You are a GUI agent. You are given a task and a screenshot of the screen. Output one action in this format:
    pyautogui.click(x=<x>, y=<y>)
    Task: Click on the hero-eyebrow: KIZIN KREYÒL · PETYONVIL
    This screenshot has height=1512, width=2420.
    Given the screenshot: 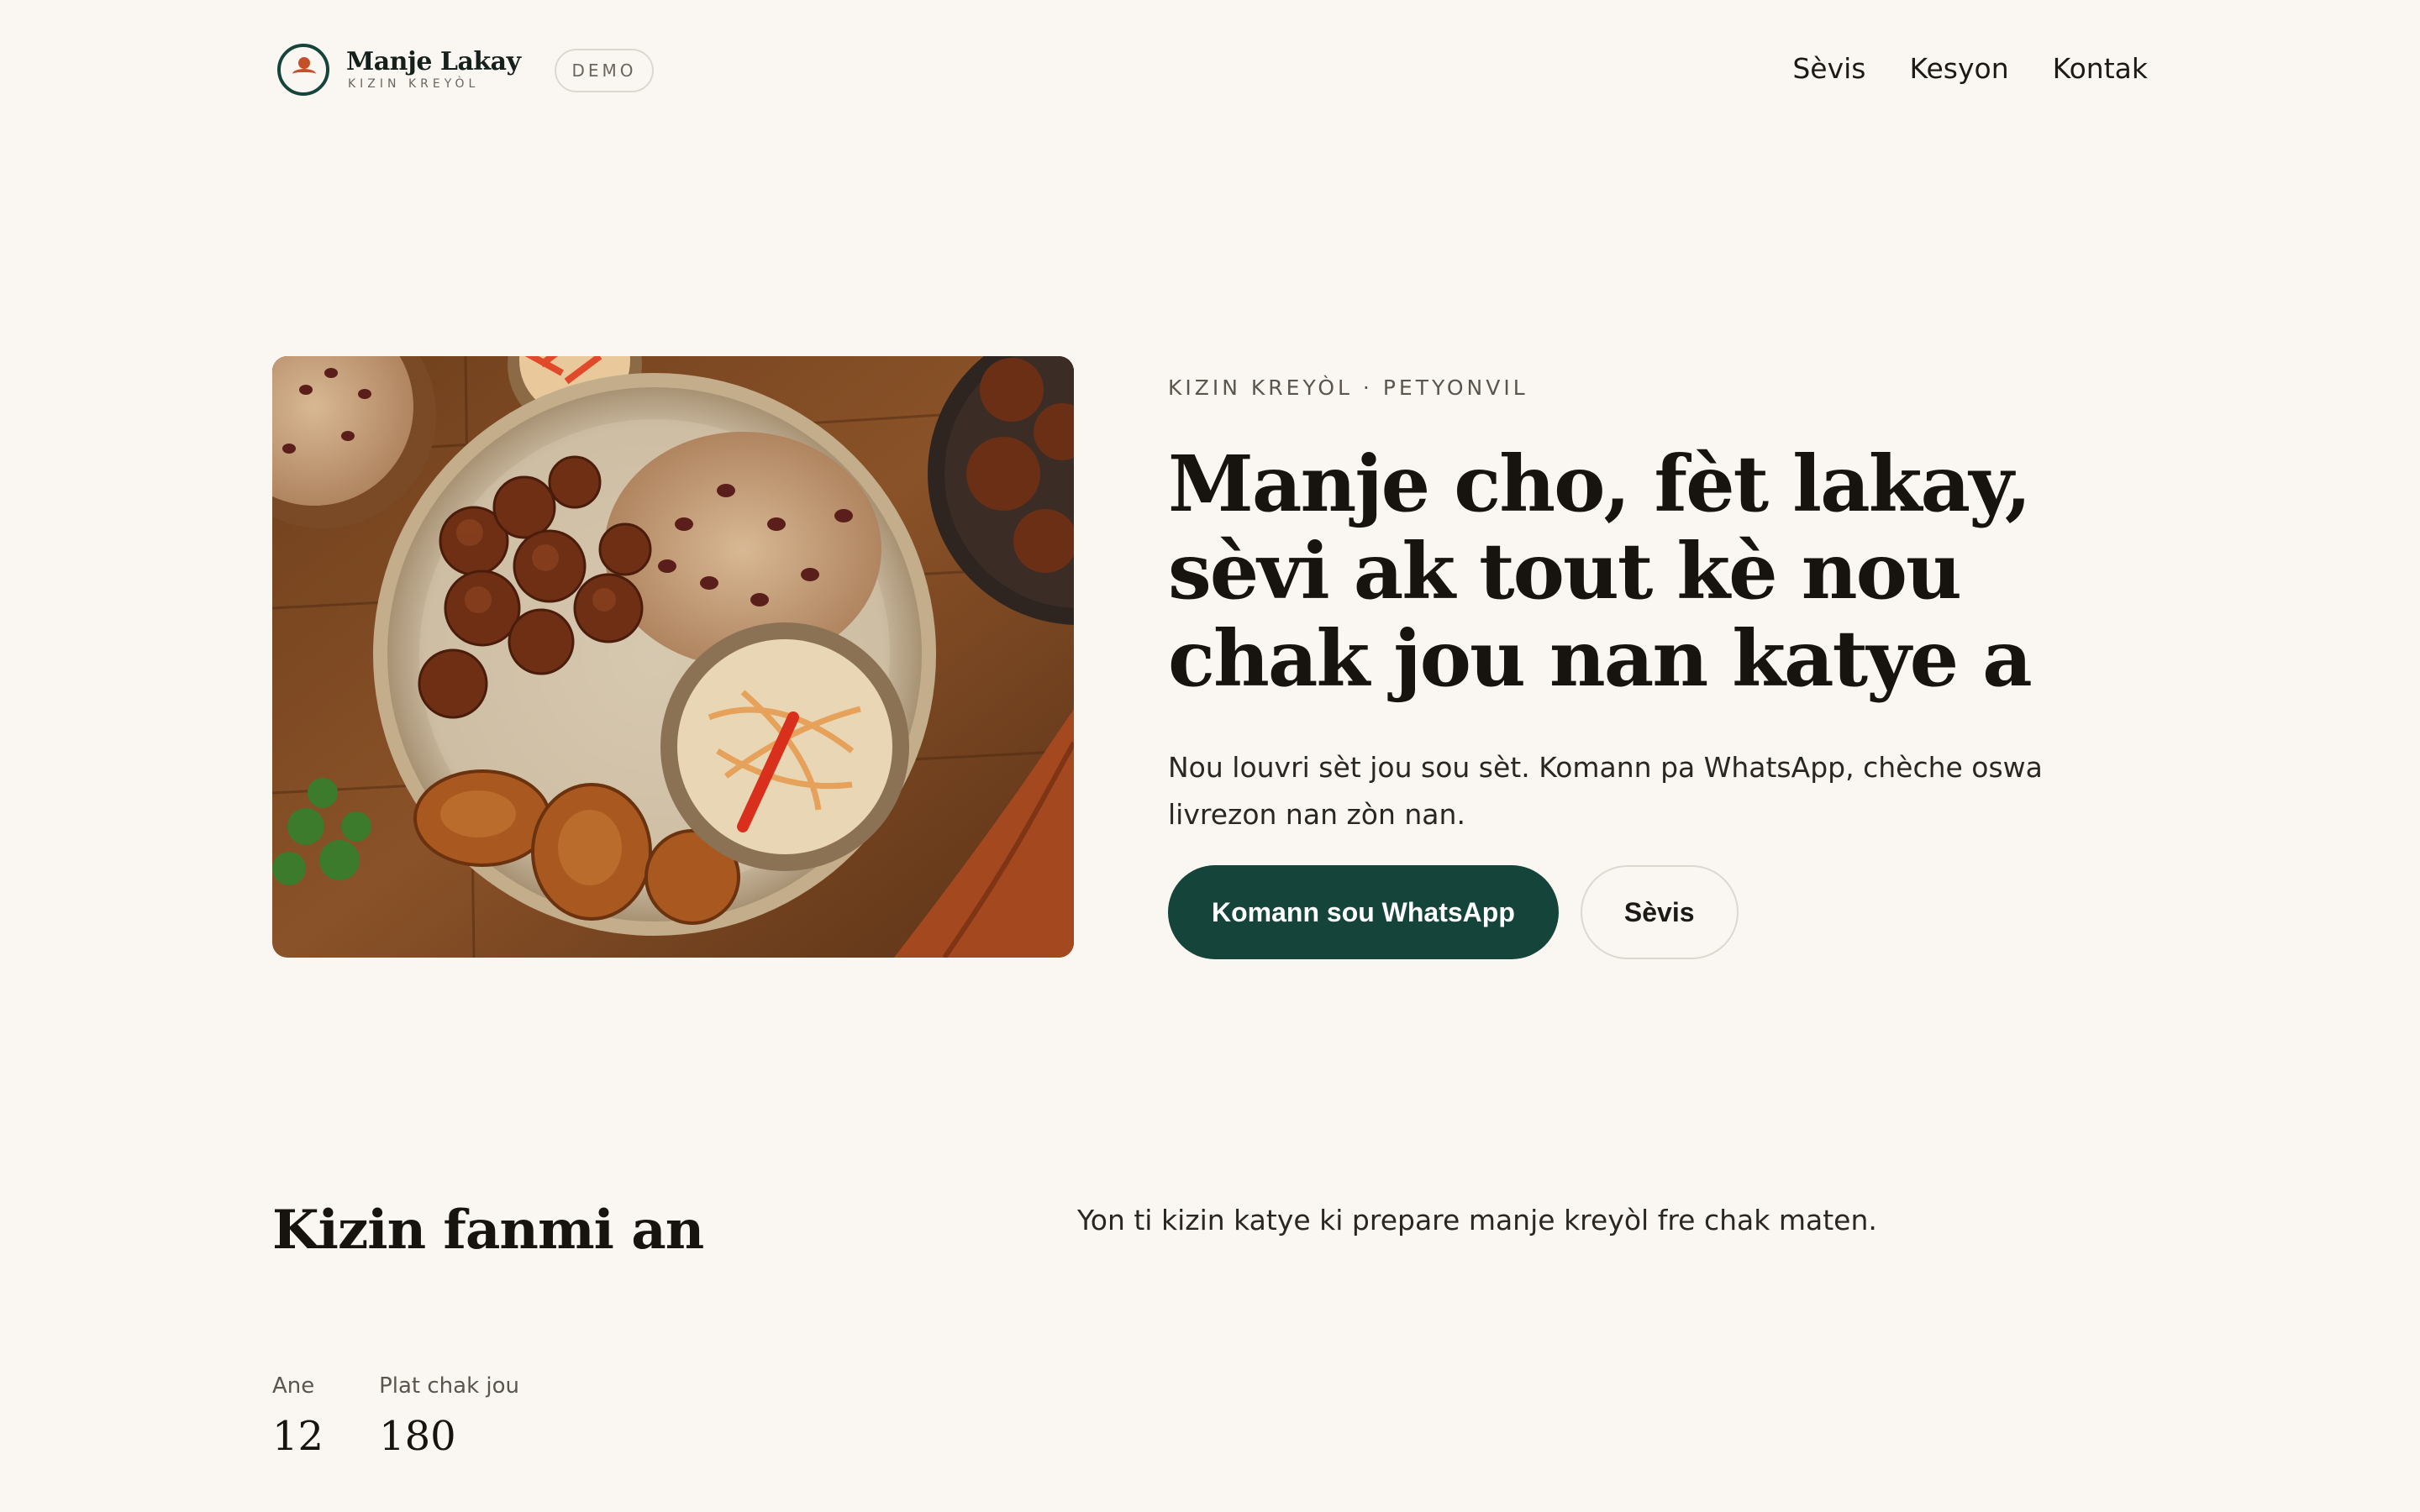 What is the action you would take?
    pyautogui.click(x=1348, y=387)
    